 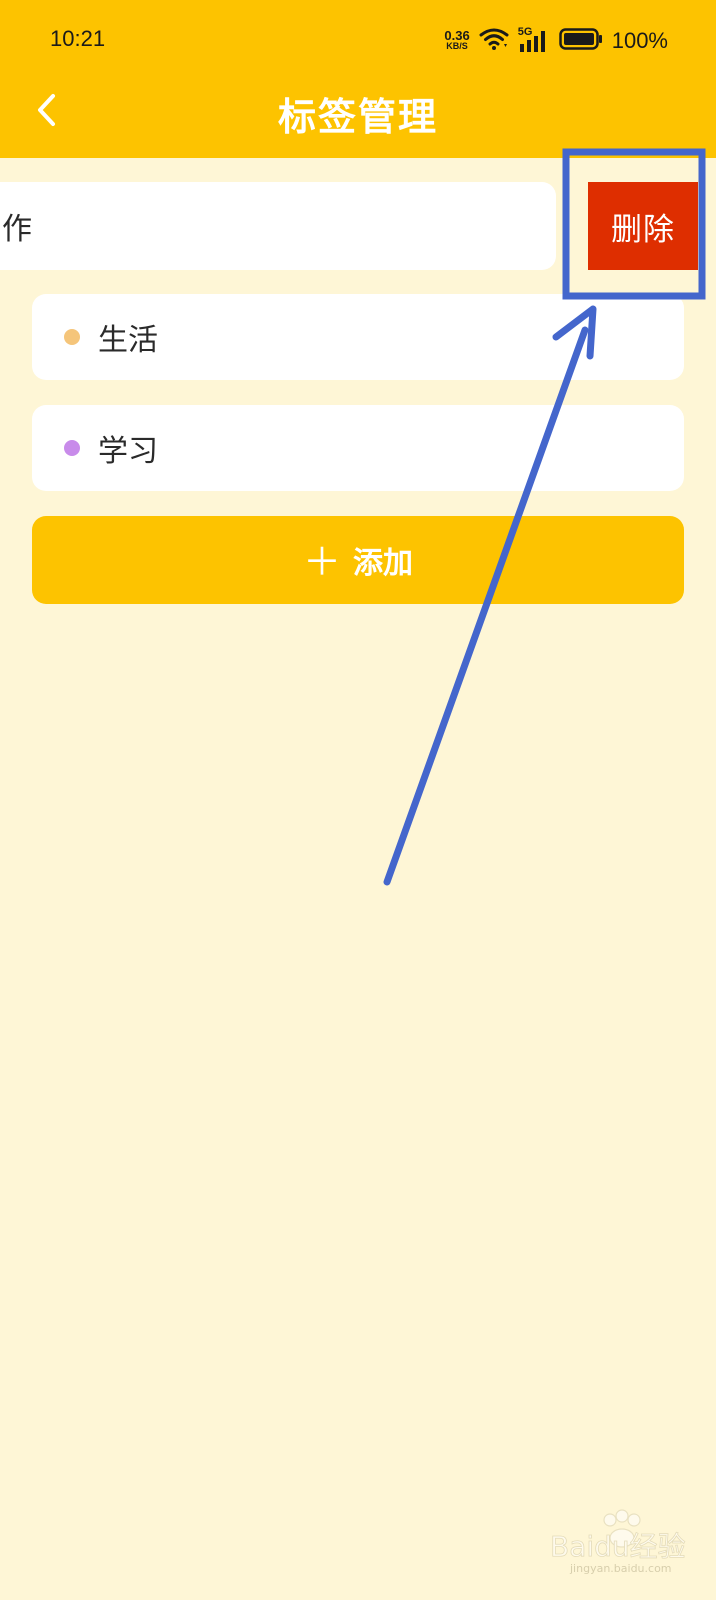 What do you see at coordinates (620, 1568) in the screenshot?
I see `watermark-url: jingyan.baidu.com` at bounding box center [620, 1568].